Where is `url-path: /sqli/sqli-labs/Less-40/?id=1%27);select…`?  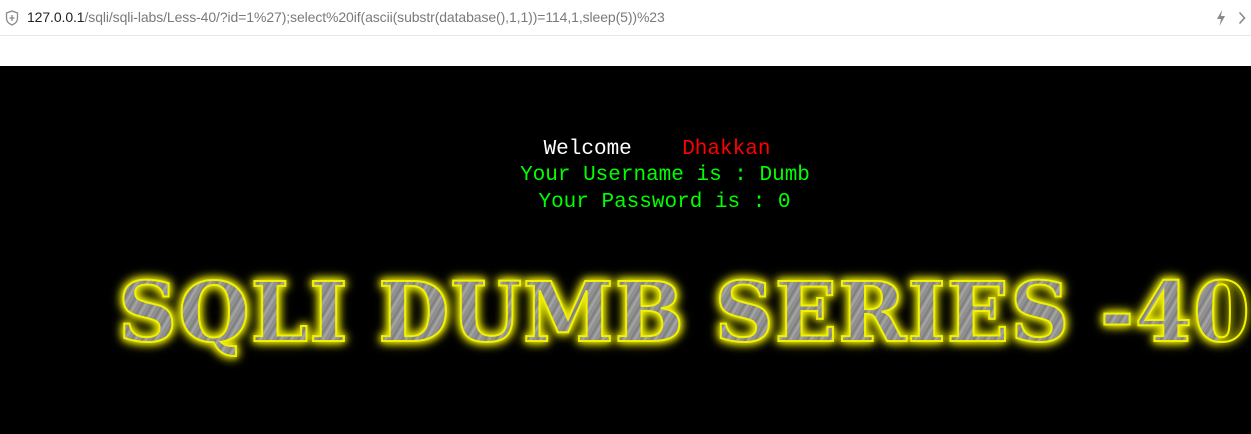 url-path: /sqli/sqli-labs/Less-40/?id=1%27);select… is located at coordinates (374, 17).